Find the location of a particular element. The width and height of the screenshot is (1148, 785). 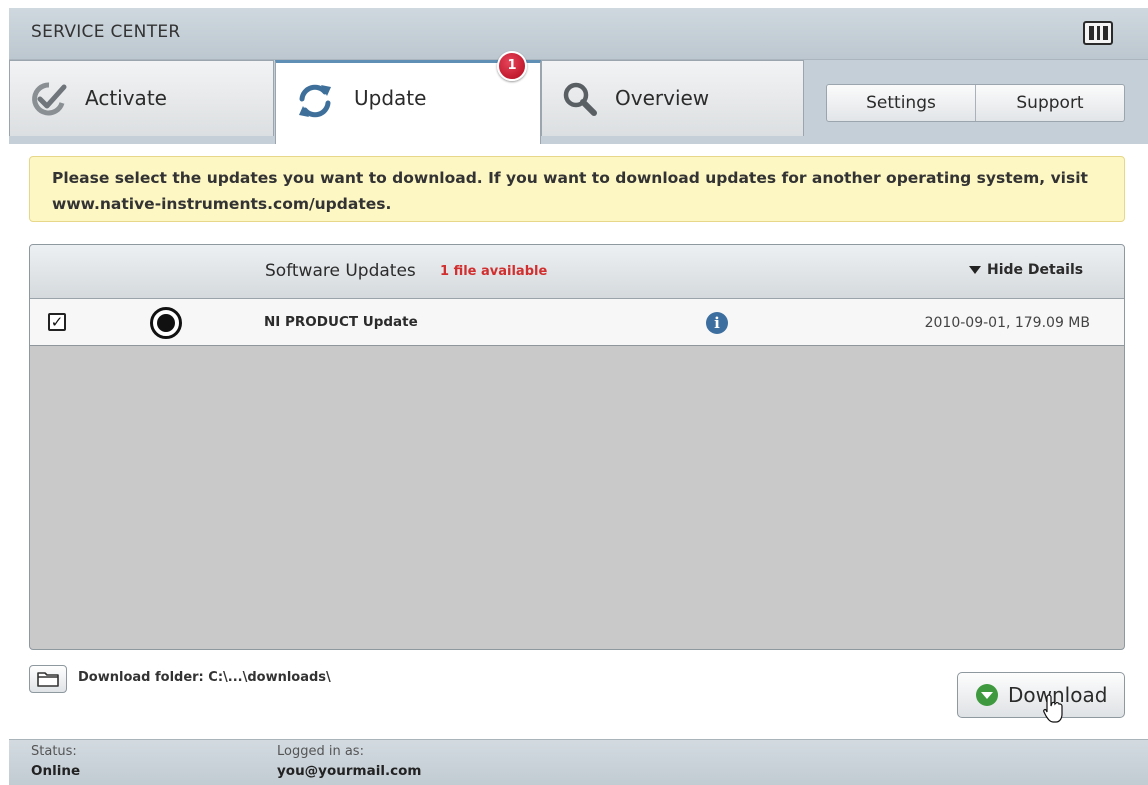

logged-in-email: you@yourmail.com is located at coordinates (349, 771).